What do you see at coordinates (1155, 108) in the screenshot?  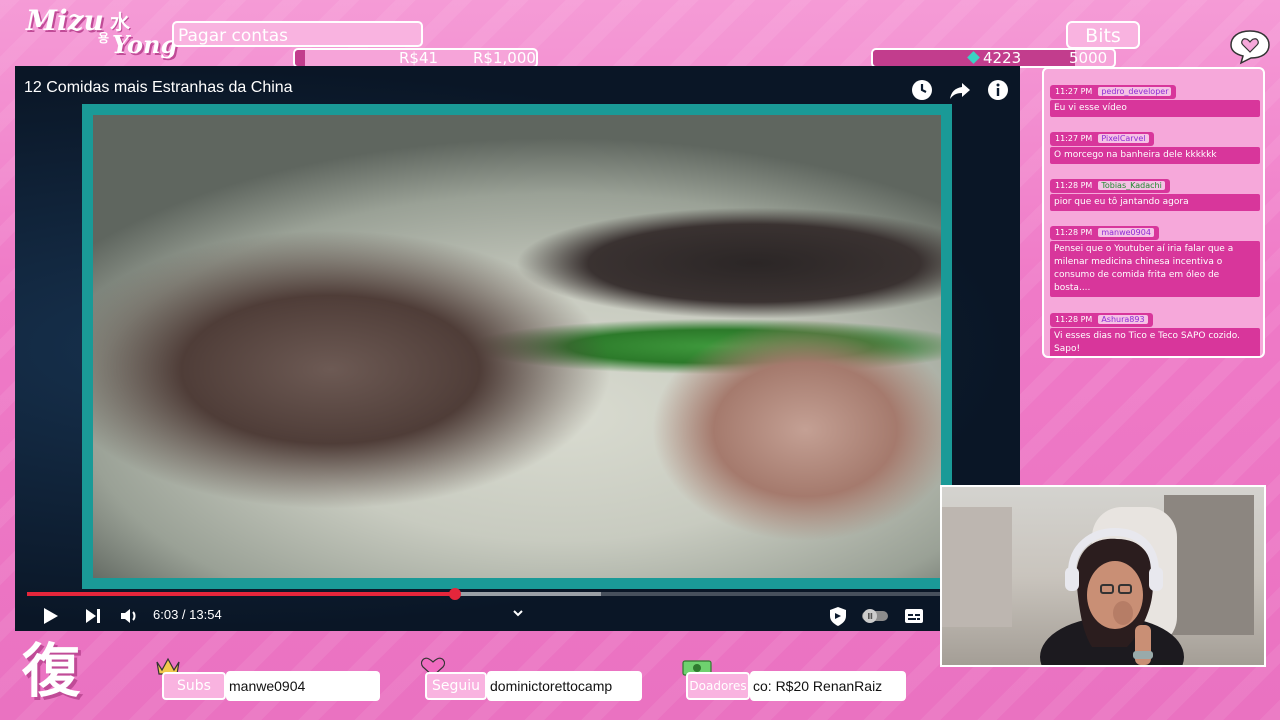 I see `chat-message-text: Eu vi esse vídeo` at bounding box center [1155, 108].